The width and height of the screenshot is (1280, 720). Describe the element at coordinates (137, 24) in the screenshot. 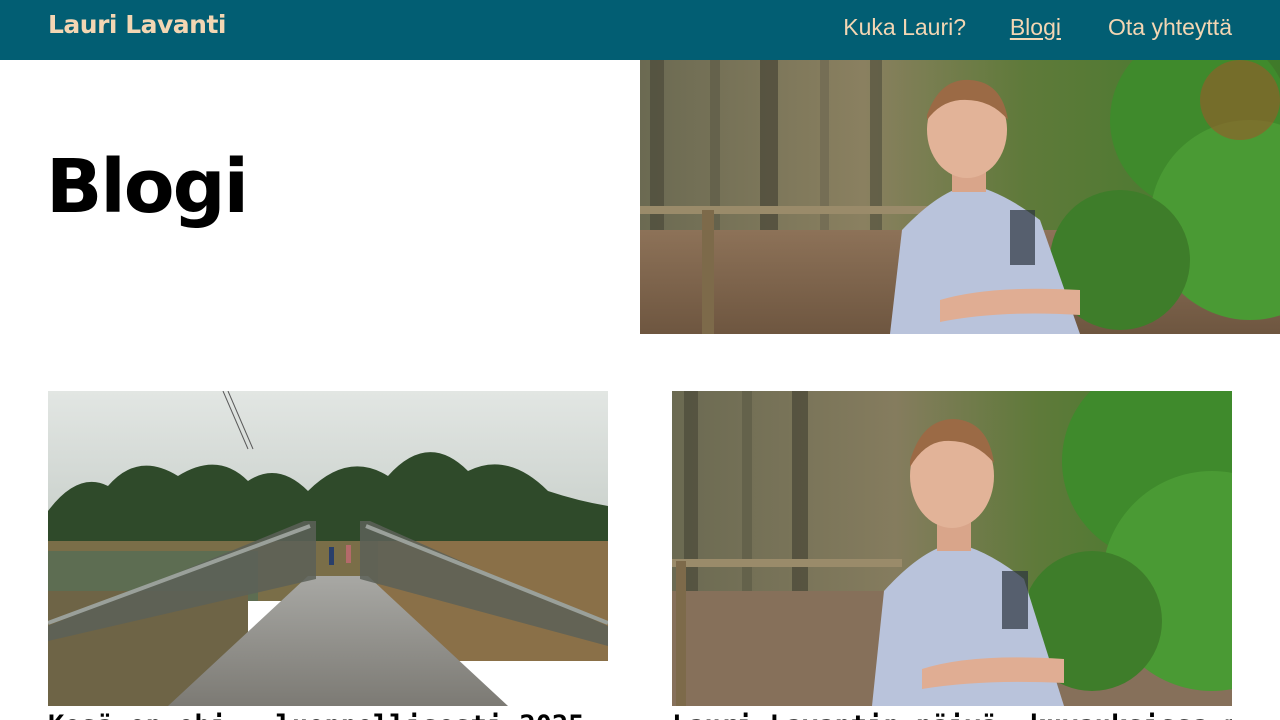

I see `brand-logo-link: Lauri Lavanti` at that location.